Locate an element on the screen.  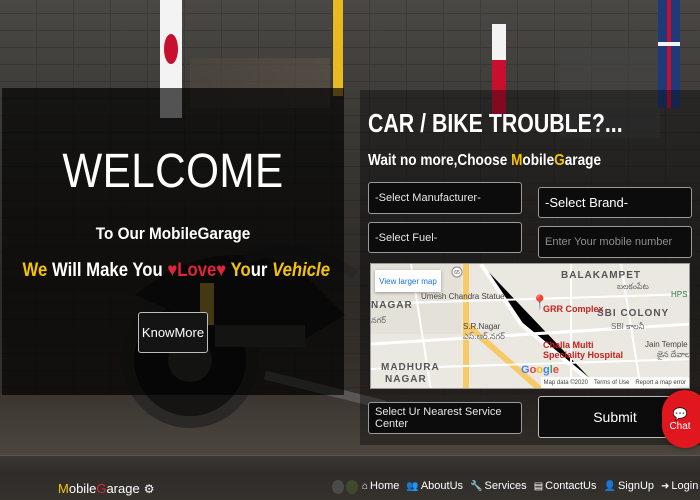
welcome-subtitle: To Our MobileGarage is located at coordinates (173, 233).